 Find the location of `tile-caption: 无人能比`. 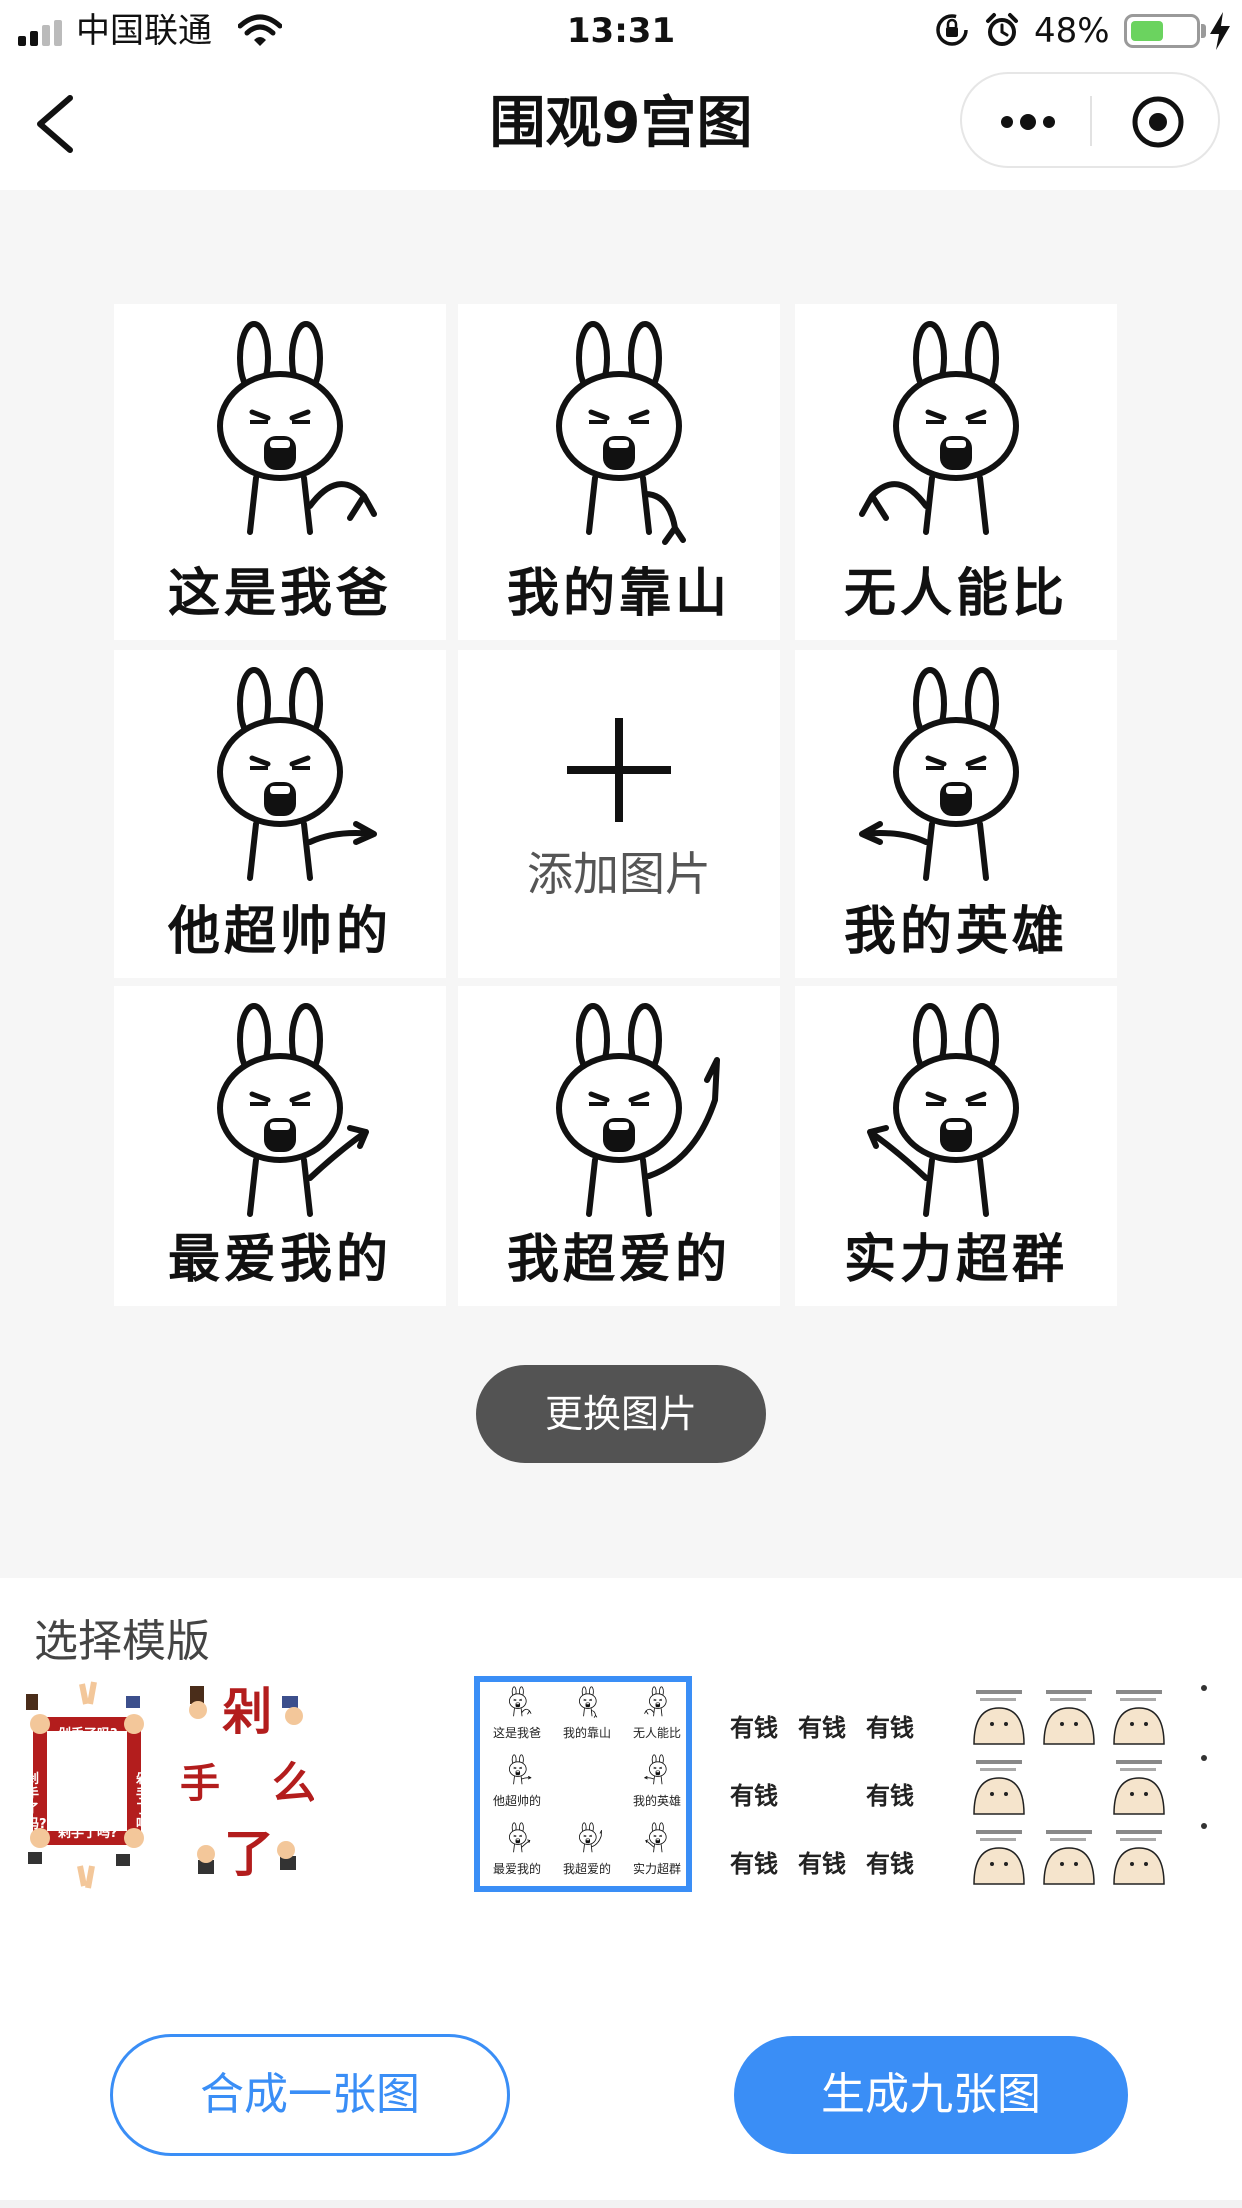

tile-caption: 无人能比 is located at coordinates (955, 594).